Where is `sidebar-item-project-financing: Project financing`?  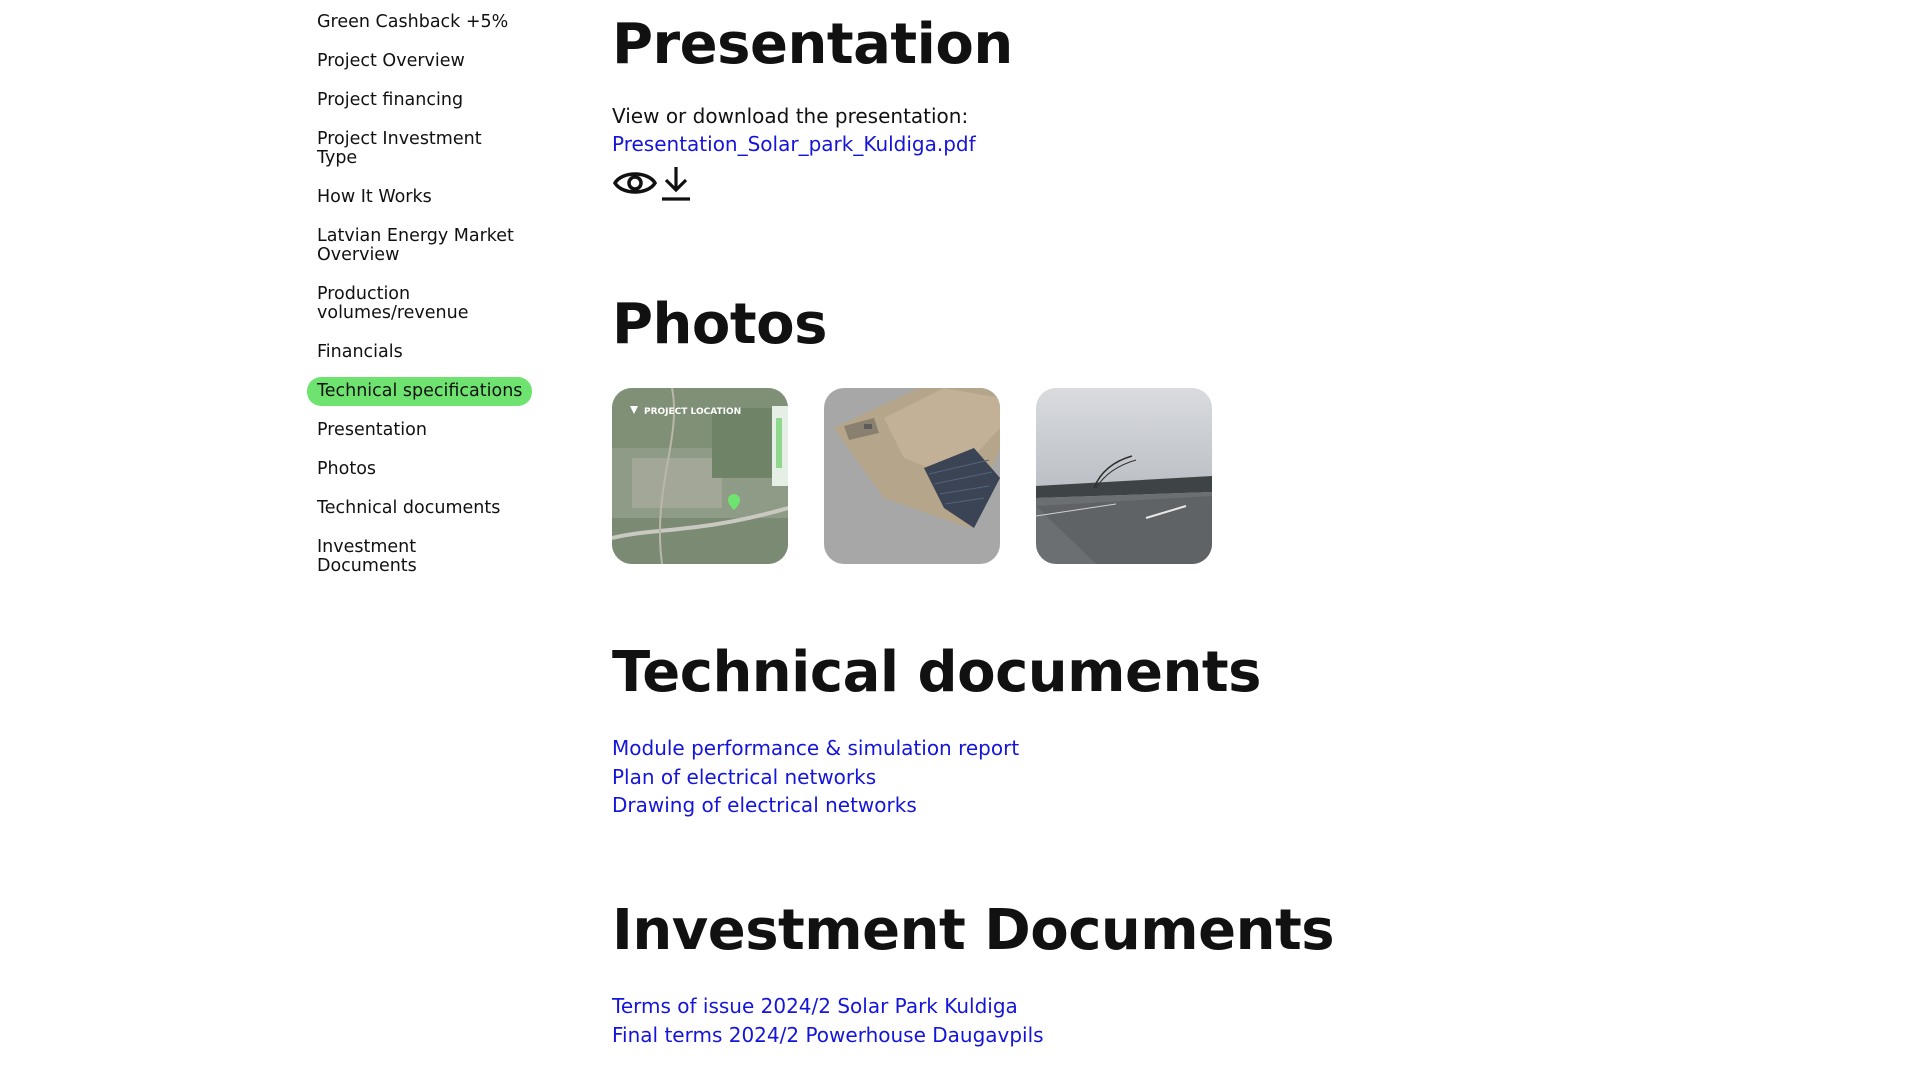 sidebar-item-project-financing: Project financing is located at coordinates (417, 100).